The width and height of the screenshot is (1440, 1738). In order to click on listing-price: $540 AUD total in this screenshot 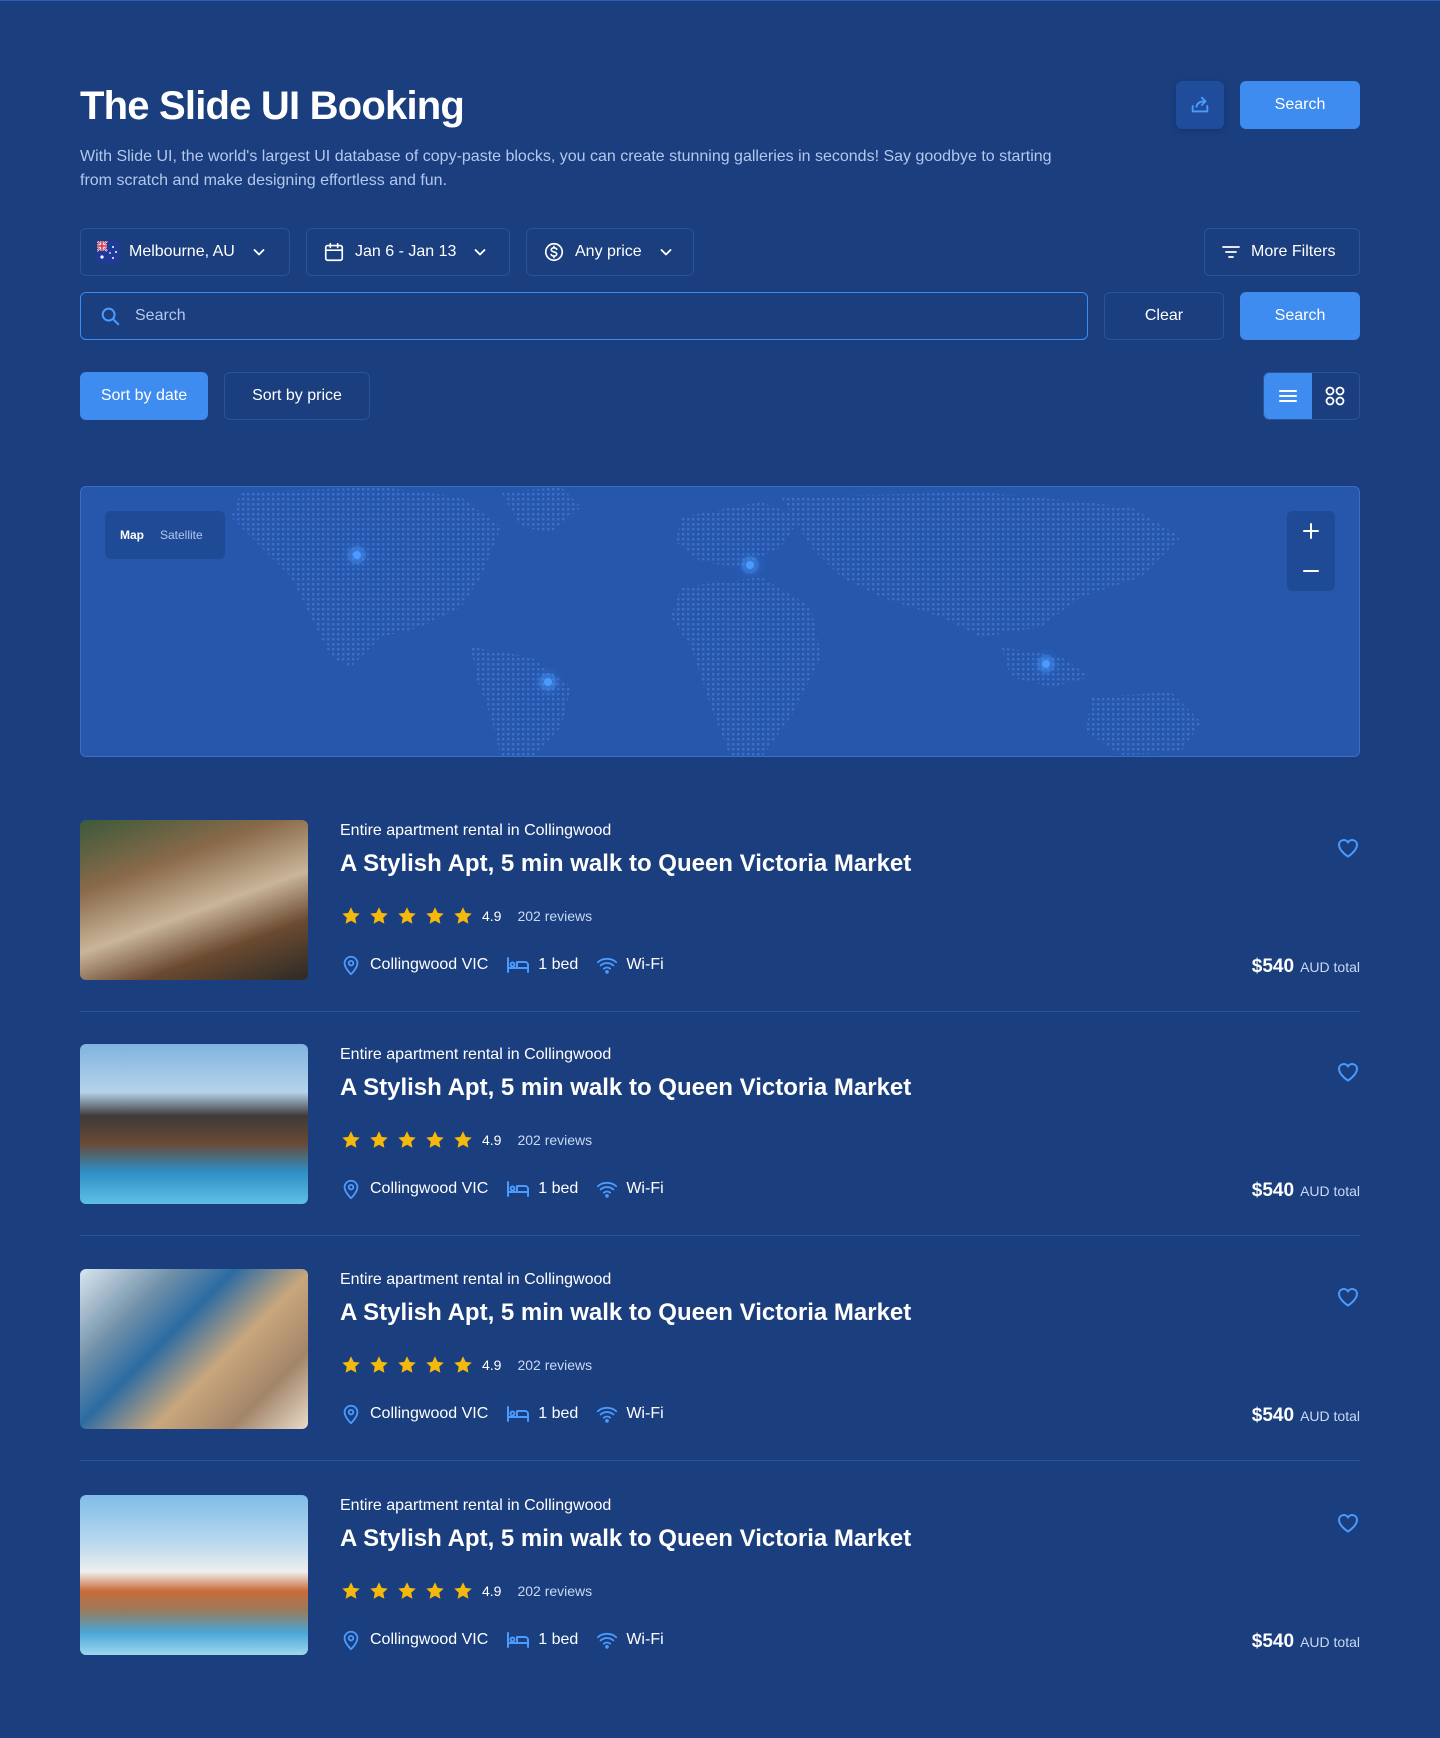, I will do `click(1306, 1191)`.